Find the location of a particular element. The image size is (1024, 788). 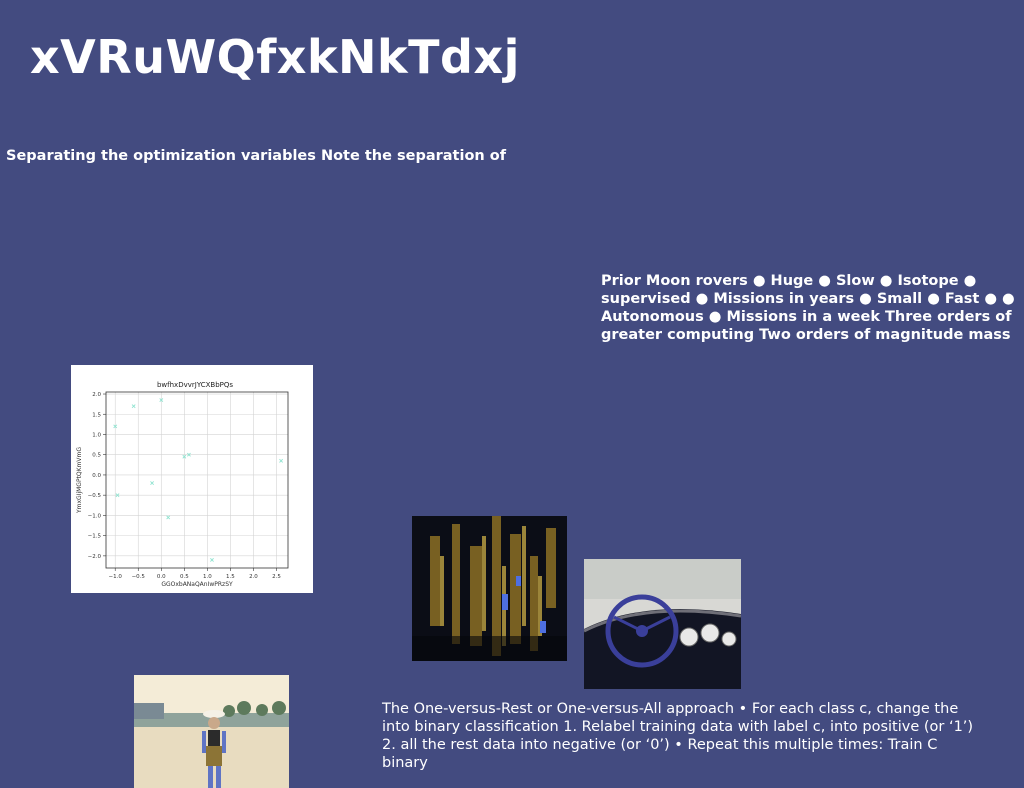

x-tick-label: 0.5 is located at coordinates (184, 577).